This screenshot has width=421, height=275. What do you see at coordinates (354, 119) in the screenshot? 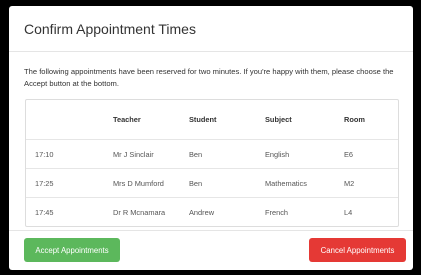
I see `column-header-room: Room` at bounding box center [354, 119].